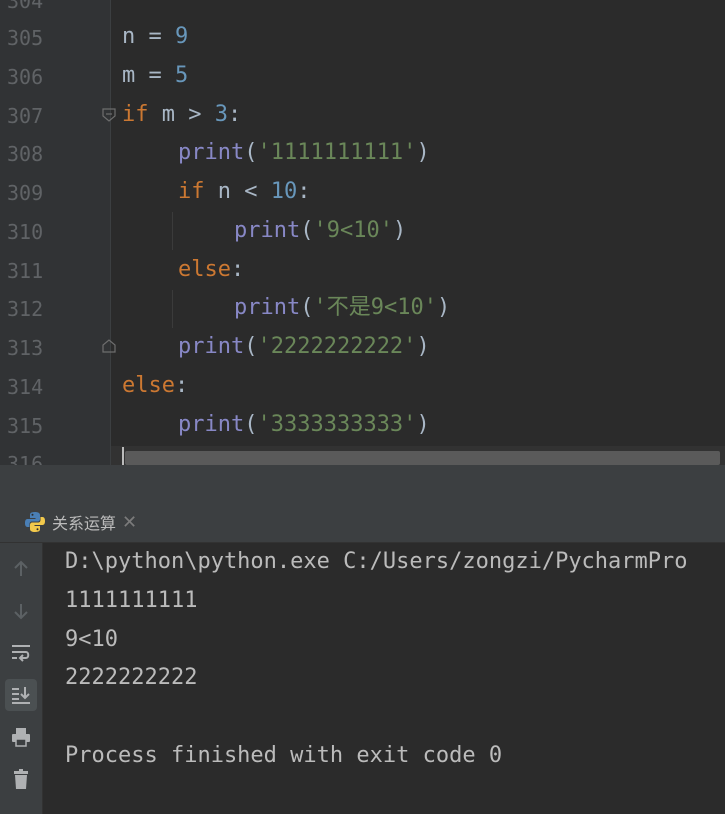 The height and width of the screenshot is (814, 725). What do you see at coordinates (182, 114) in the screenshot?
I see `code-line-307: if m > 3:` at bounding box center [182, 114].